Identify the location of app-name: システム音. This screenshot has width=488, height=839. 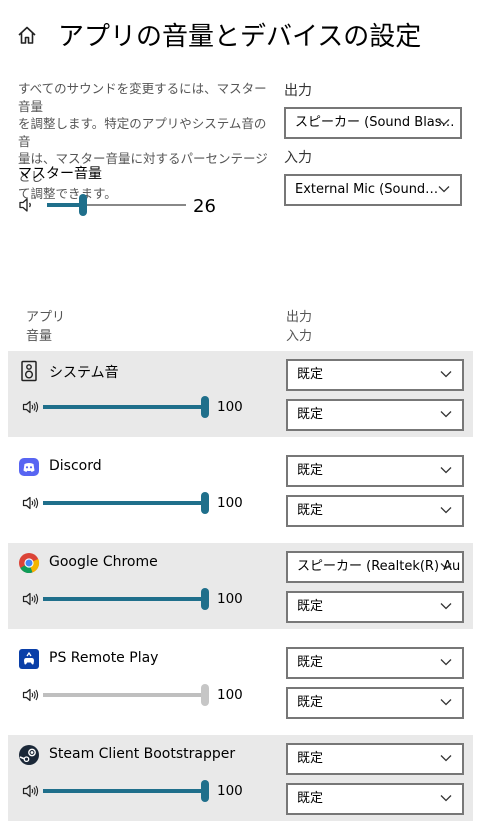
(84, 373).